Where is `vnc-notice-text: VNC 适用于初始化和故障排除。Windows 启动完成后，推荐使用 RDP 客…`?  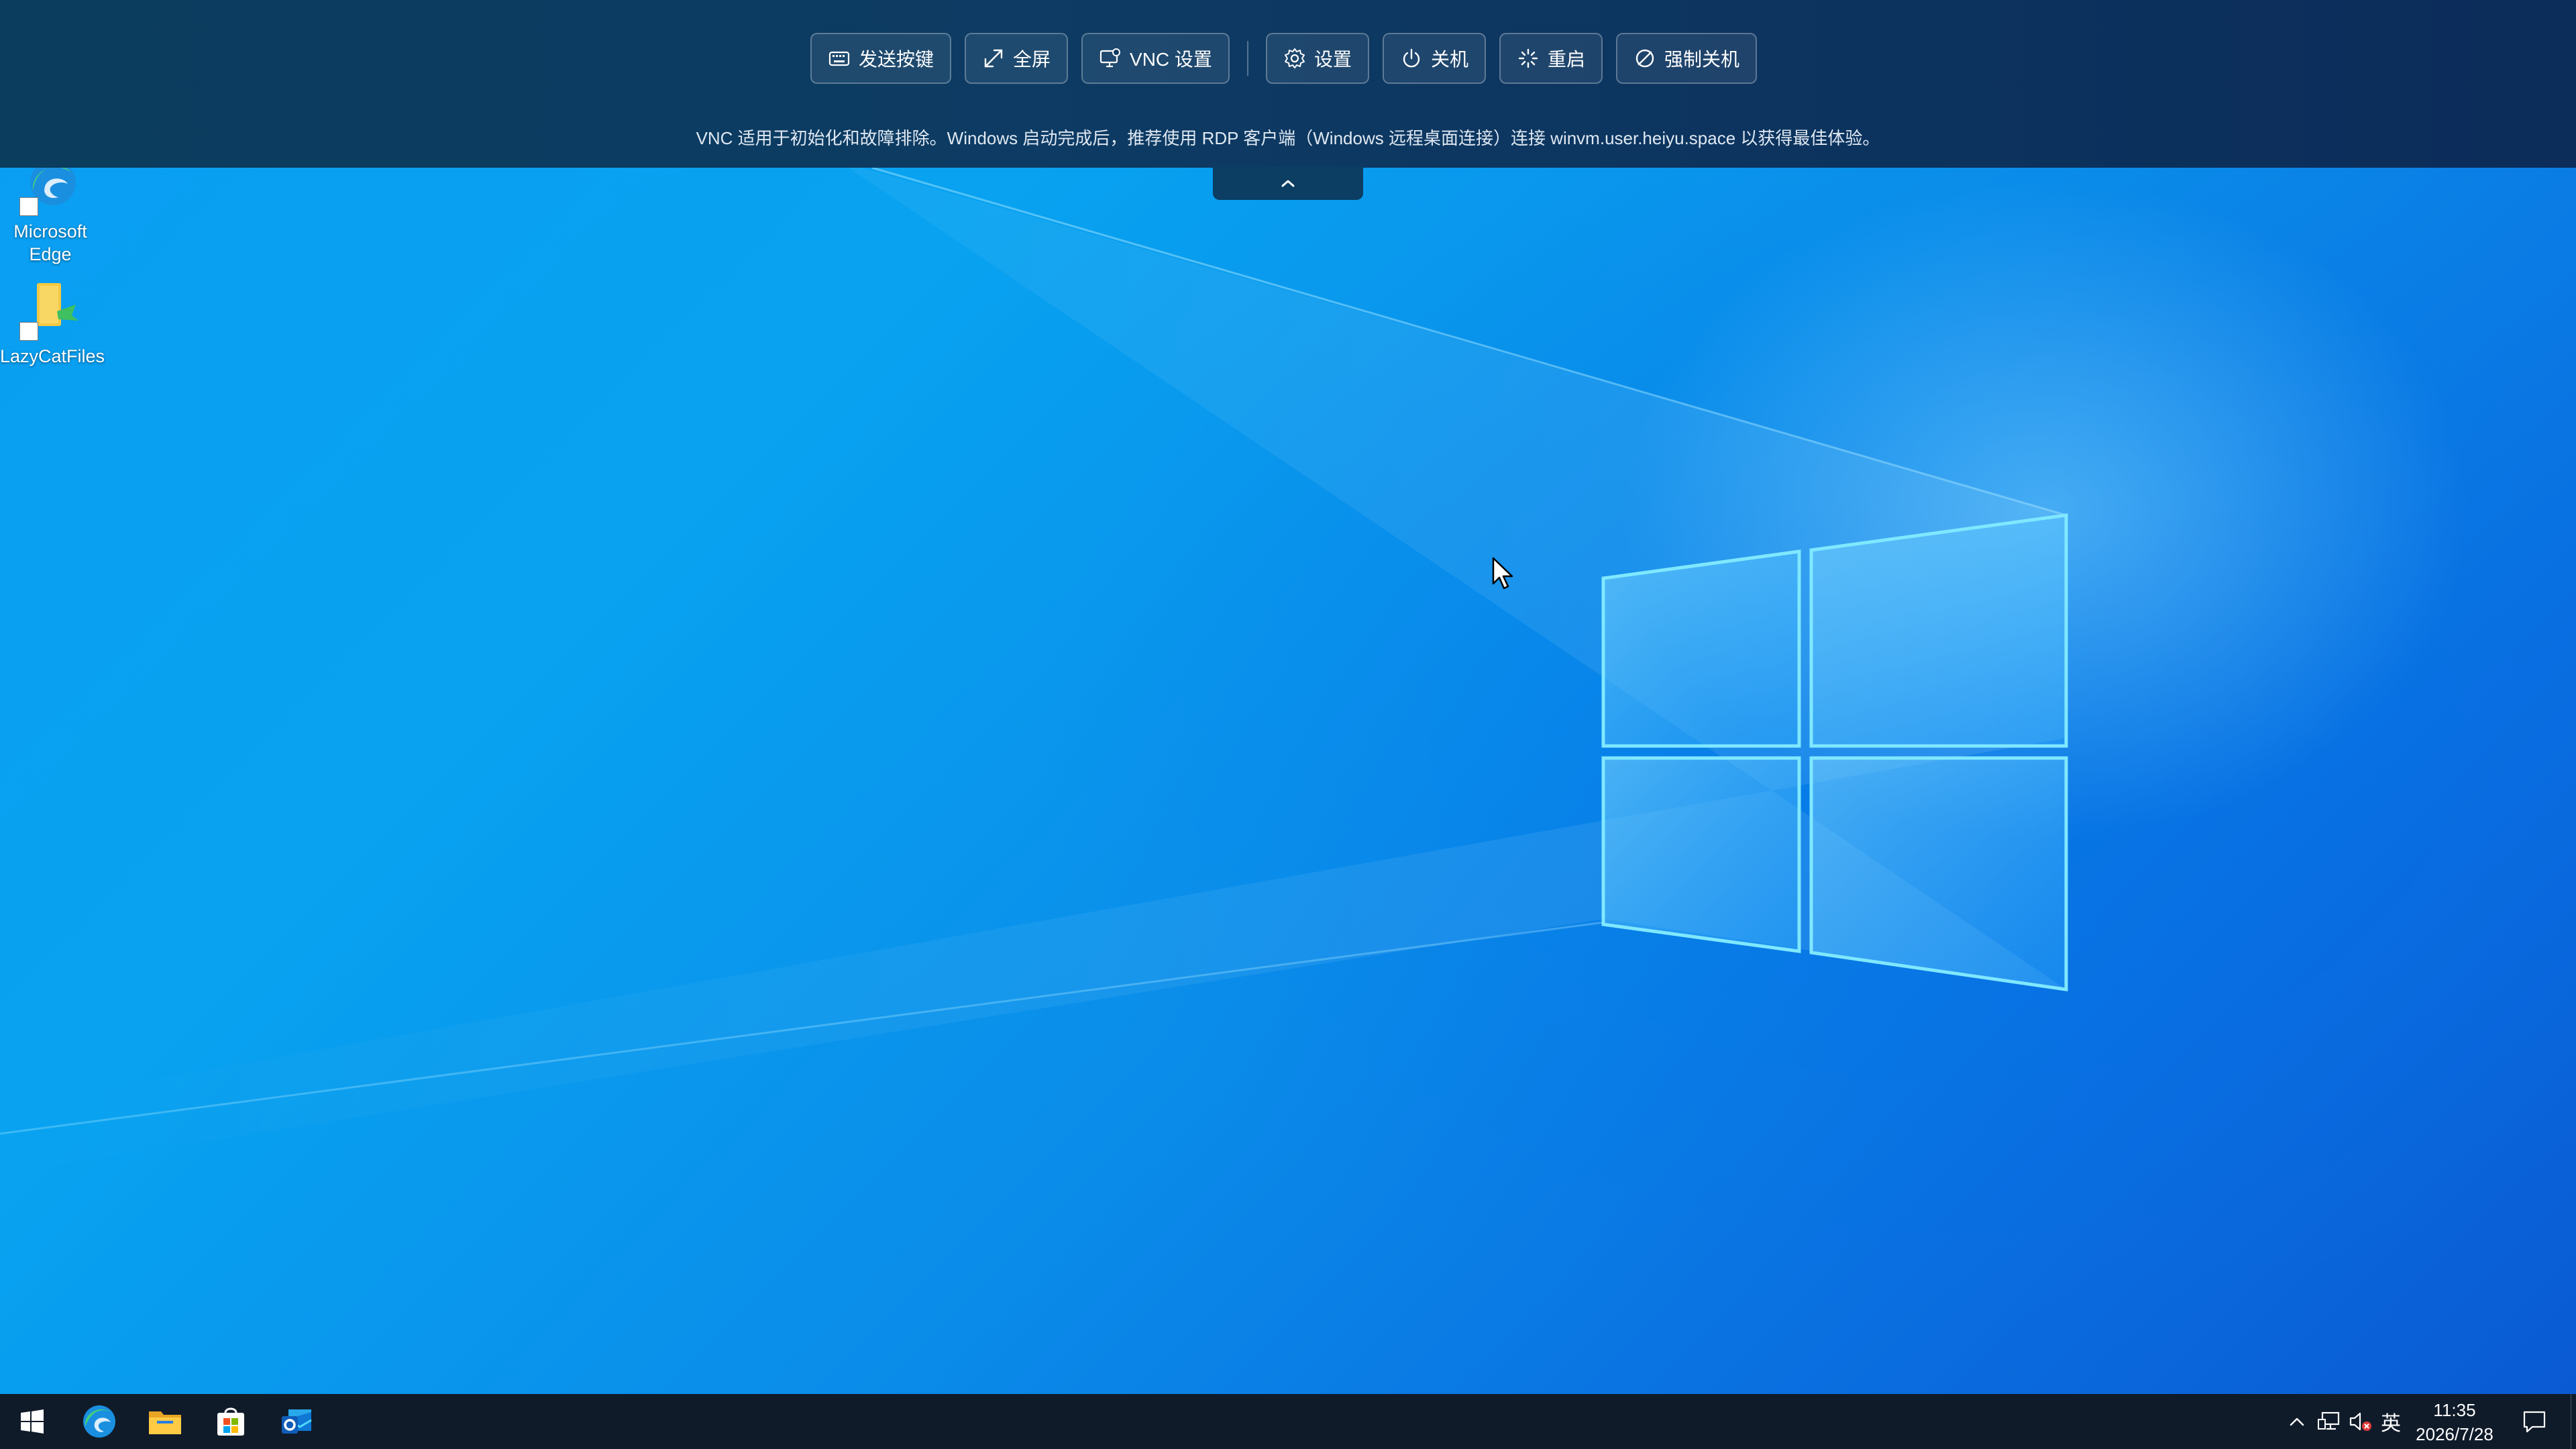 vnc-notice-text: VNC 适用于初始化和故障排除。Windows 启动完成后，推荐使用 RDP 客… is located at coordinates (1288, 138).